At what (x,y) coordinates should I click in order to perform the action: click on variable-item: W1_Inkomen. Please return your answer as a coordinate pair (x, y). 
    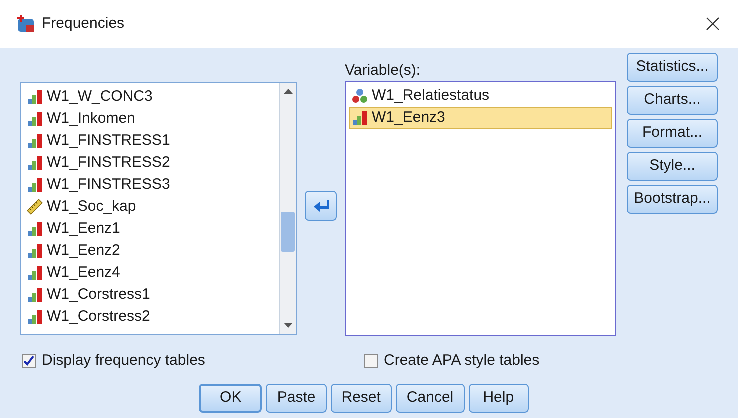
    Looking at the image, I should click on (151, 119).